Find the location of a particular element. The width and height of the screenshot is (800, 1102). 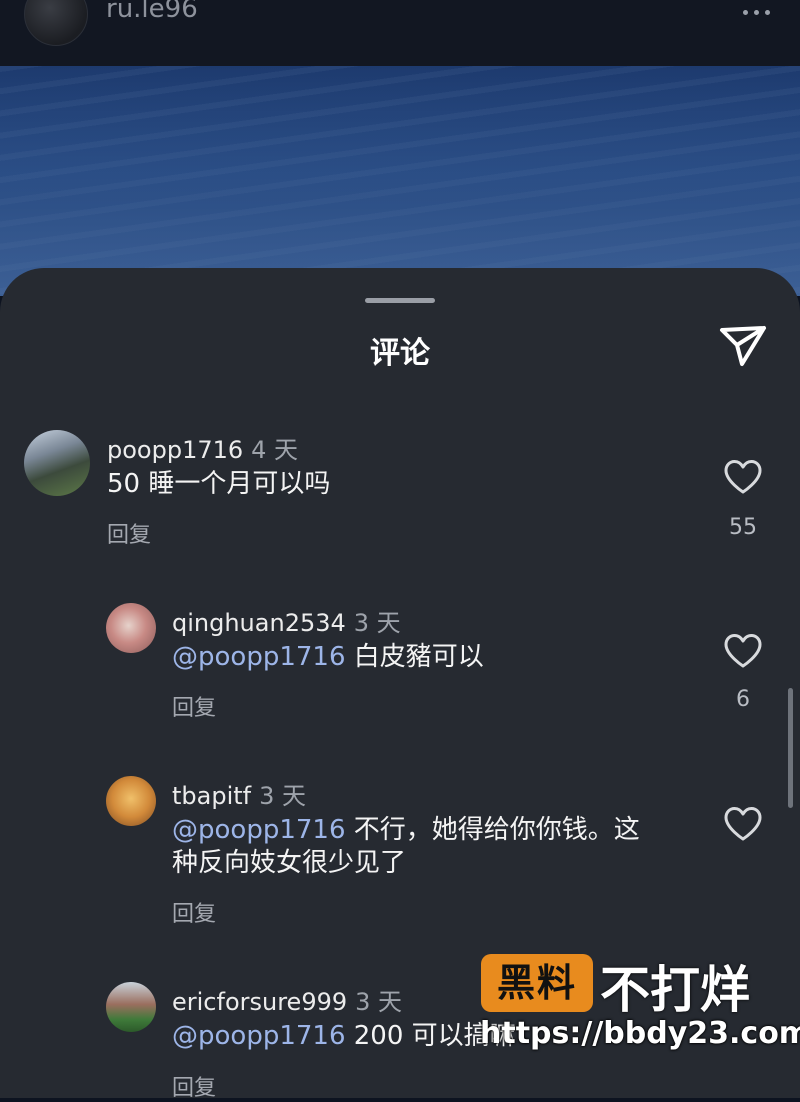

comment-text: @poopp1716 200 可以搞嘛 is located at coordinates (344, 1036).